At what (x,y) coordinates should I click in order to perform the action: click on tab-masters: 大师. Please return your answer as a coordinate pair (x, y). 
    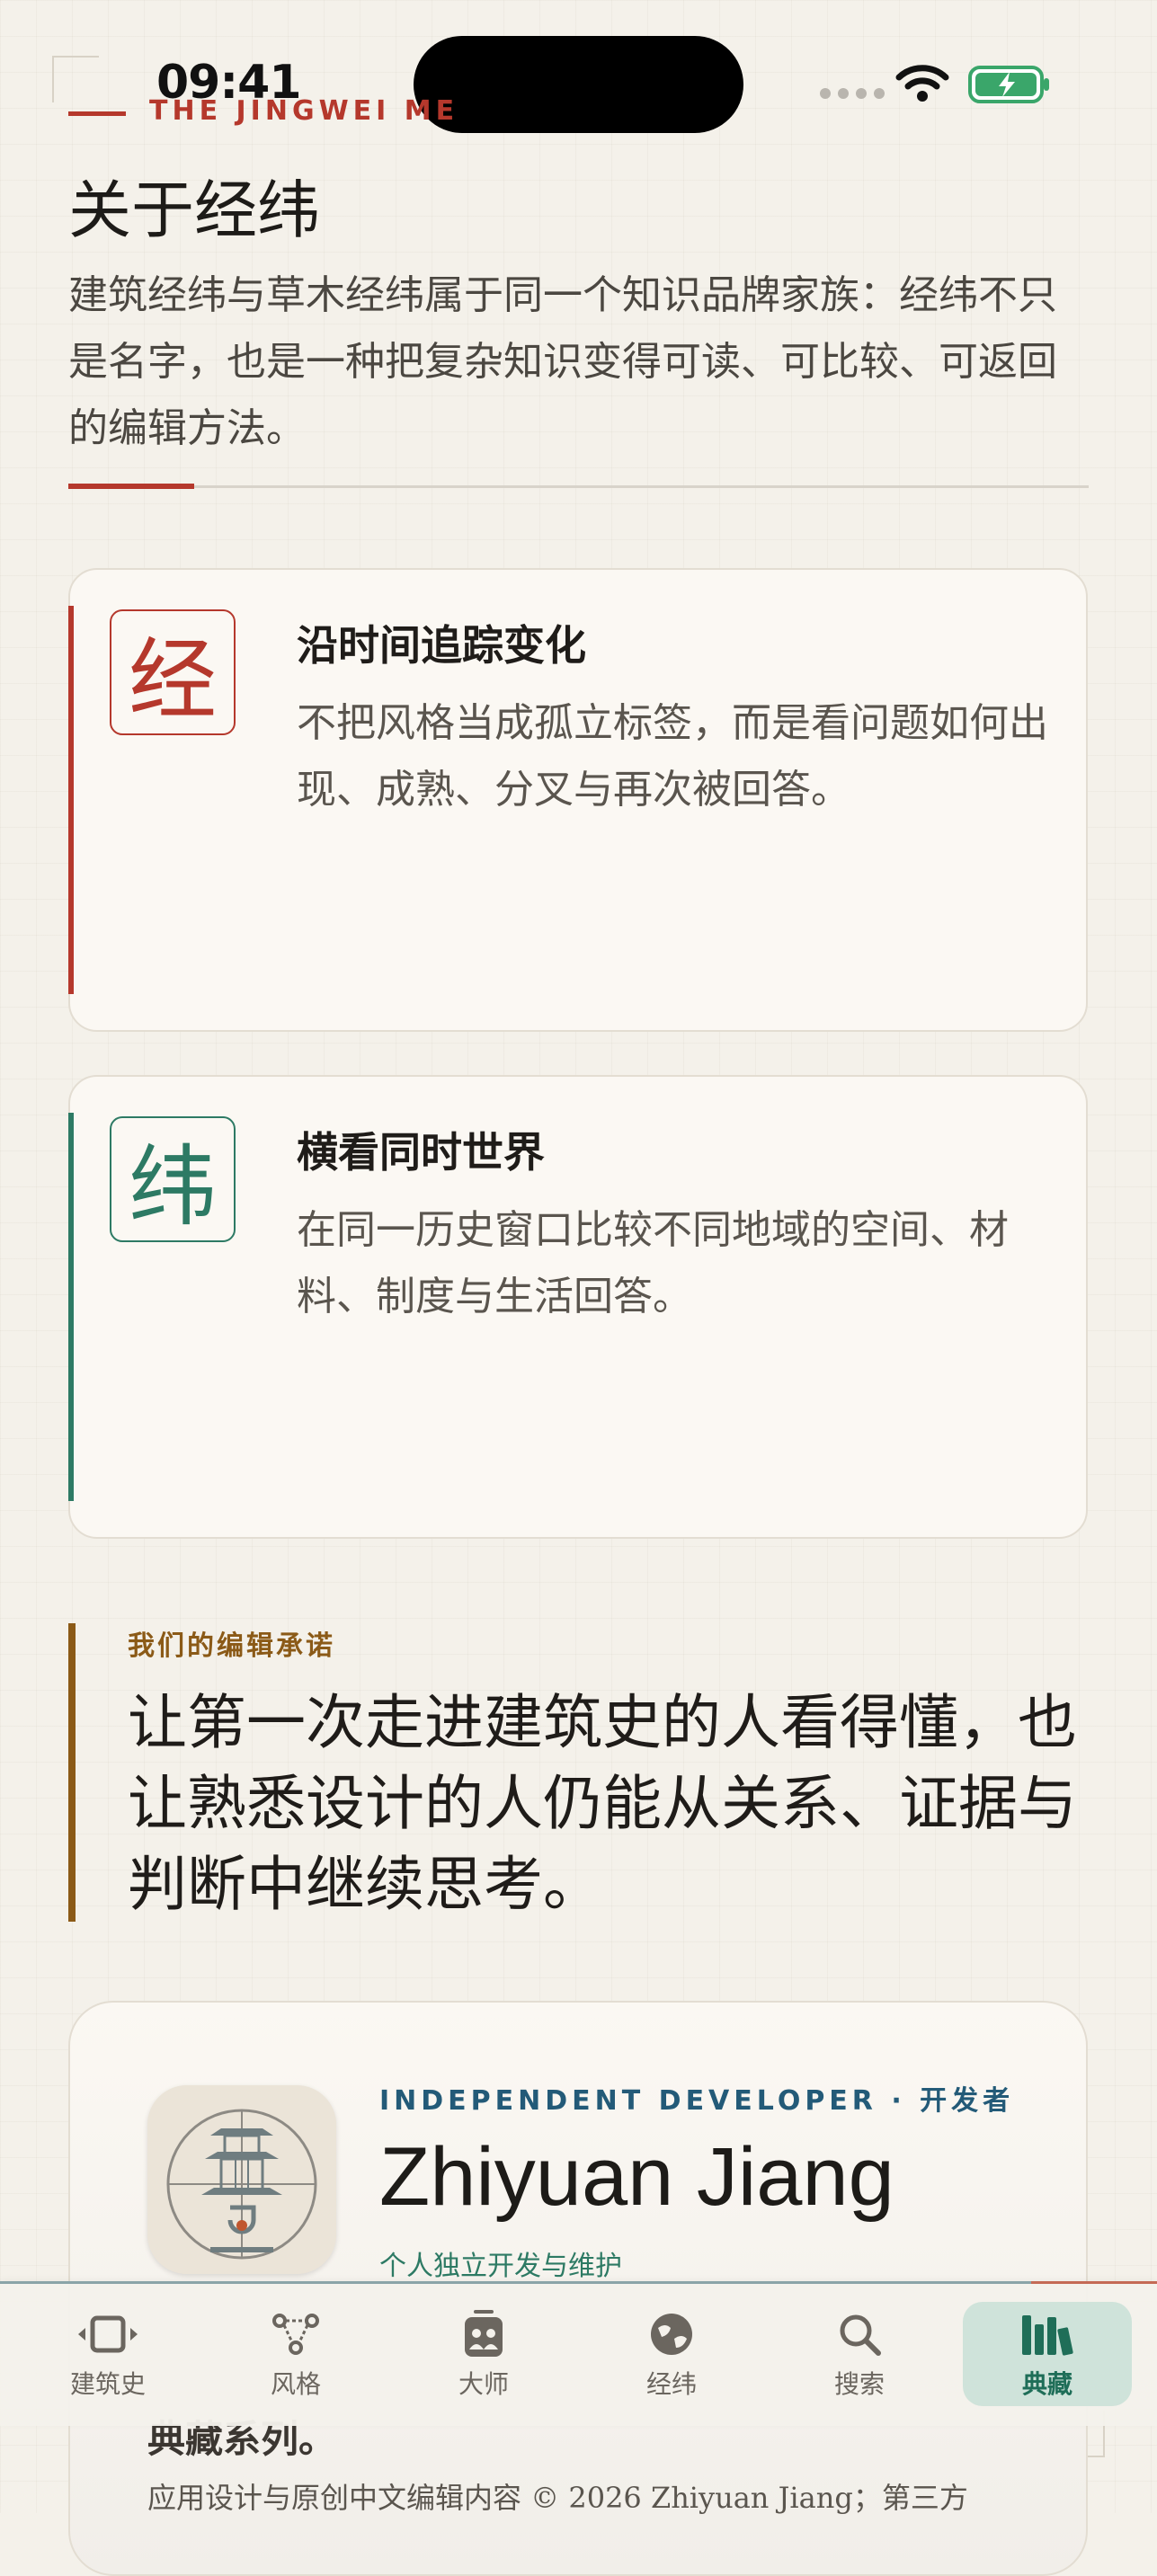
    Looking at the image, I should click on (484, 2354).